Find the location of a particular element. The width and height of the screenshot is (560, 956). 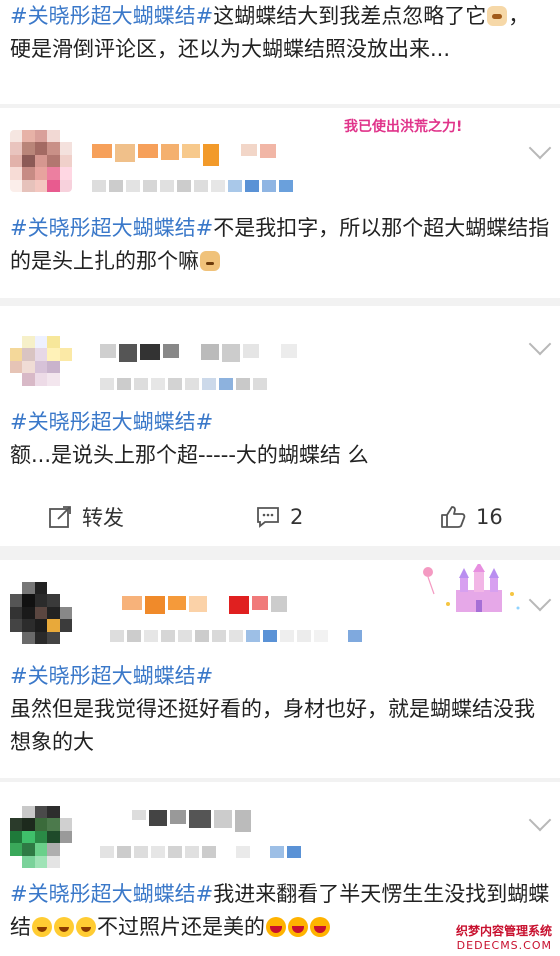

repost-label: 转发 is located at coordinates (103, 518).